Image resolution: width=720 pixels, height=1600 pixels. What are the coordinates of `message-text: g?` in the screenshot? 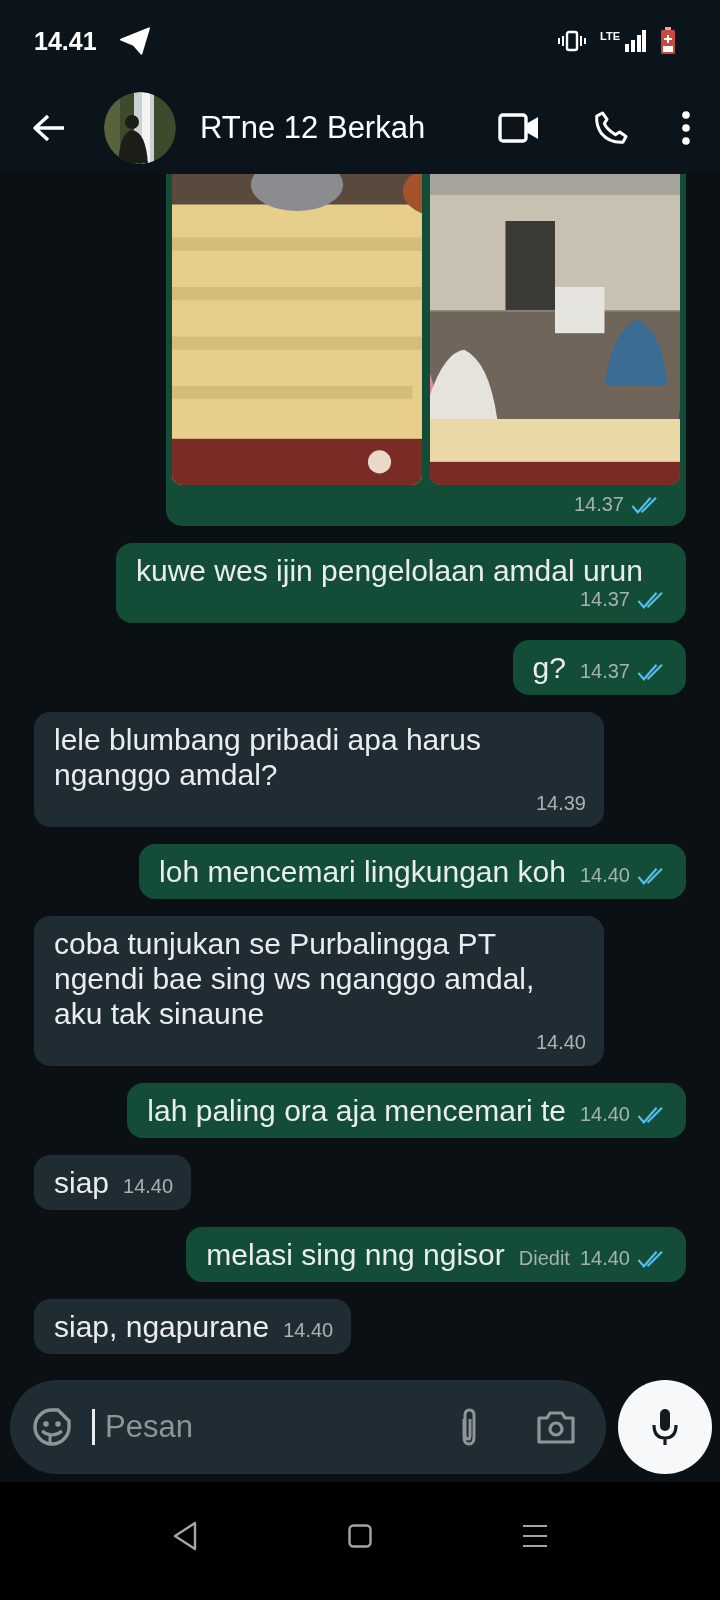 It's located at (549, 667).